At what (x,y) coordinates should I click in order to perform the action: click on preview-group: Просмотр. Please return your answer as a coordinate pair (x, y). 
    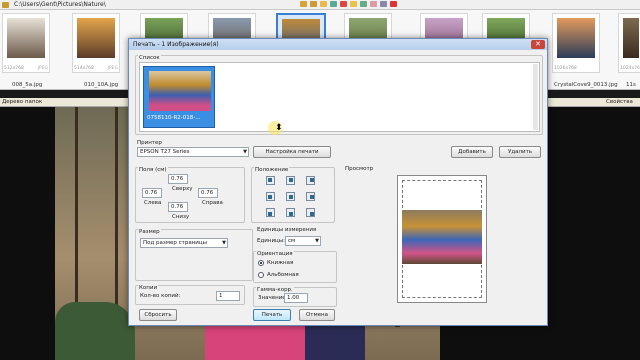
    Looking at the image, I should click on (442, 239).